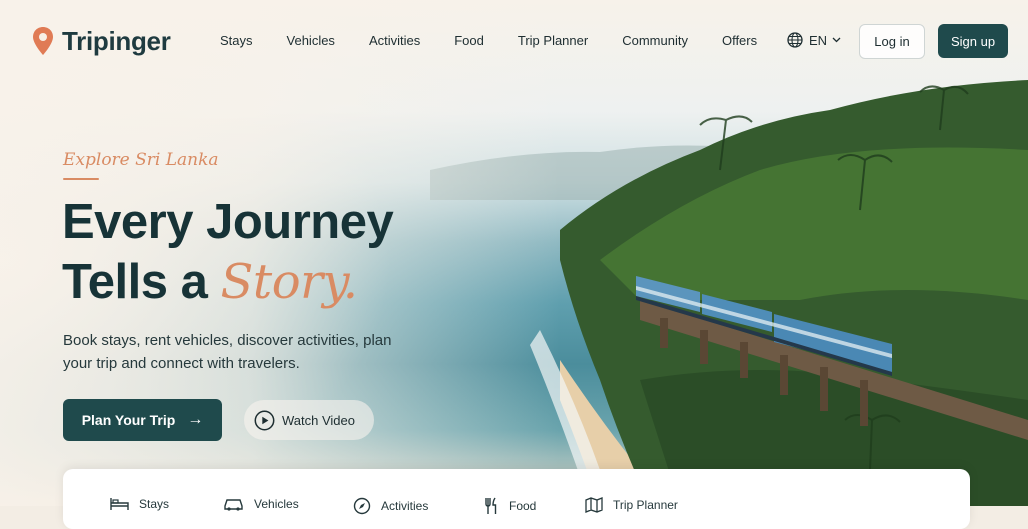  What do you see at coordinates (523, 506) in the screenshot?
I see `panel-tab-label: Food` at bounding box center [523, 506].